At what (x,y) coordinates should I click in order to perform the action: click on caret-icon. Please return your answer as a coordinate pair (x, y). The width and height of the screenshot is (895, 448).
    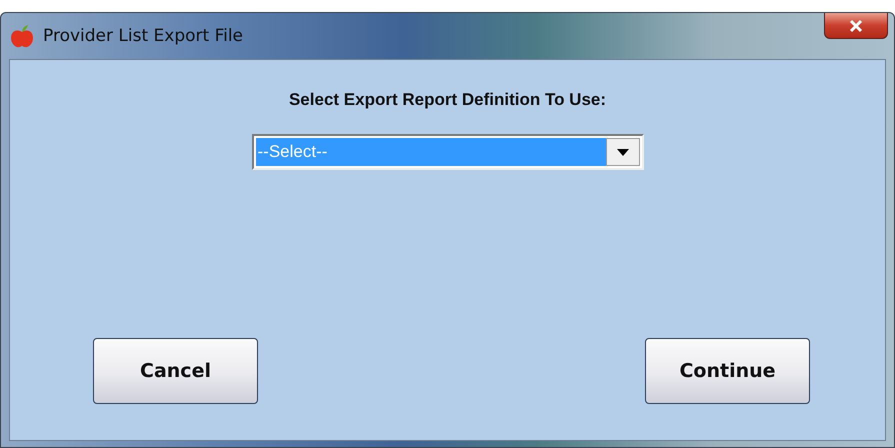
    Looking at the image, I should click on (622, 152).